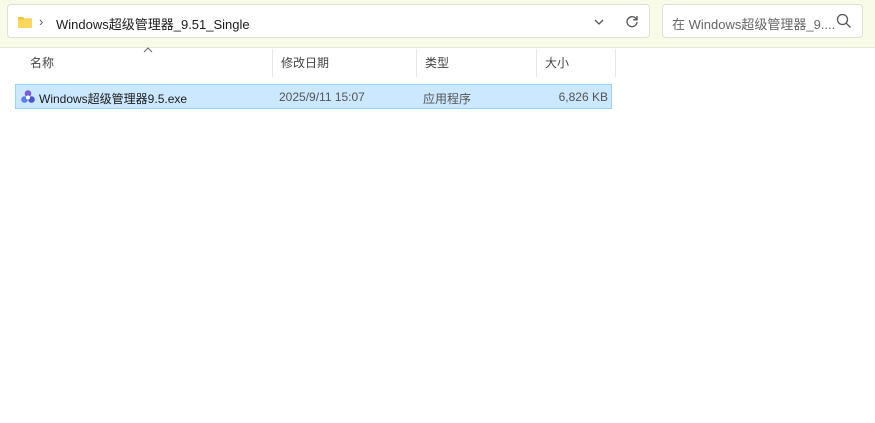 This screenshot has width=875, height=423. Describe the element at coordinates (113, 99) in the screenshot. I see `file-name: Windows超级管理器9.5.exe` at that location.